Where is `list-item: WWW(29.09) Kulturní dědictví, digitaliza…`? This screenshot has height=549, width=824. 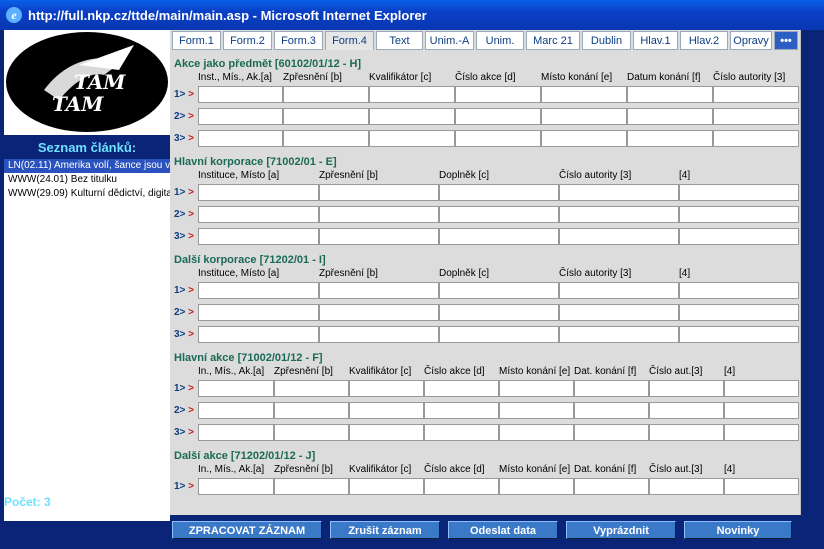
list-item: WWW(29.09) Kulturní dědictví, digitaliza… is located at coordinates (87, 194).